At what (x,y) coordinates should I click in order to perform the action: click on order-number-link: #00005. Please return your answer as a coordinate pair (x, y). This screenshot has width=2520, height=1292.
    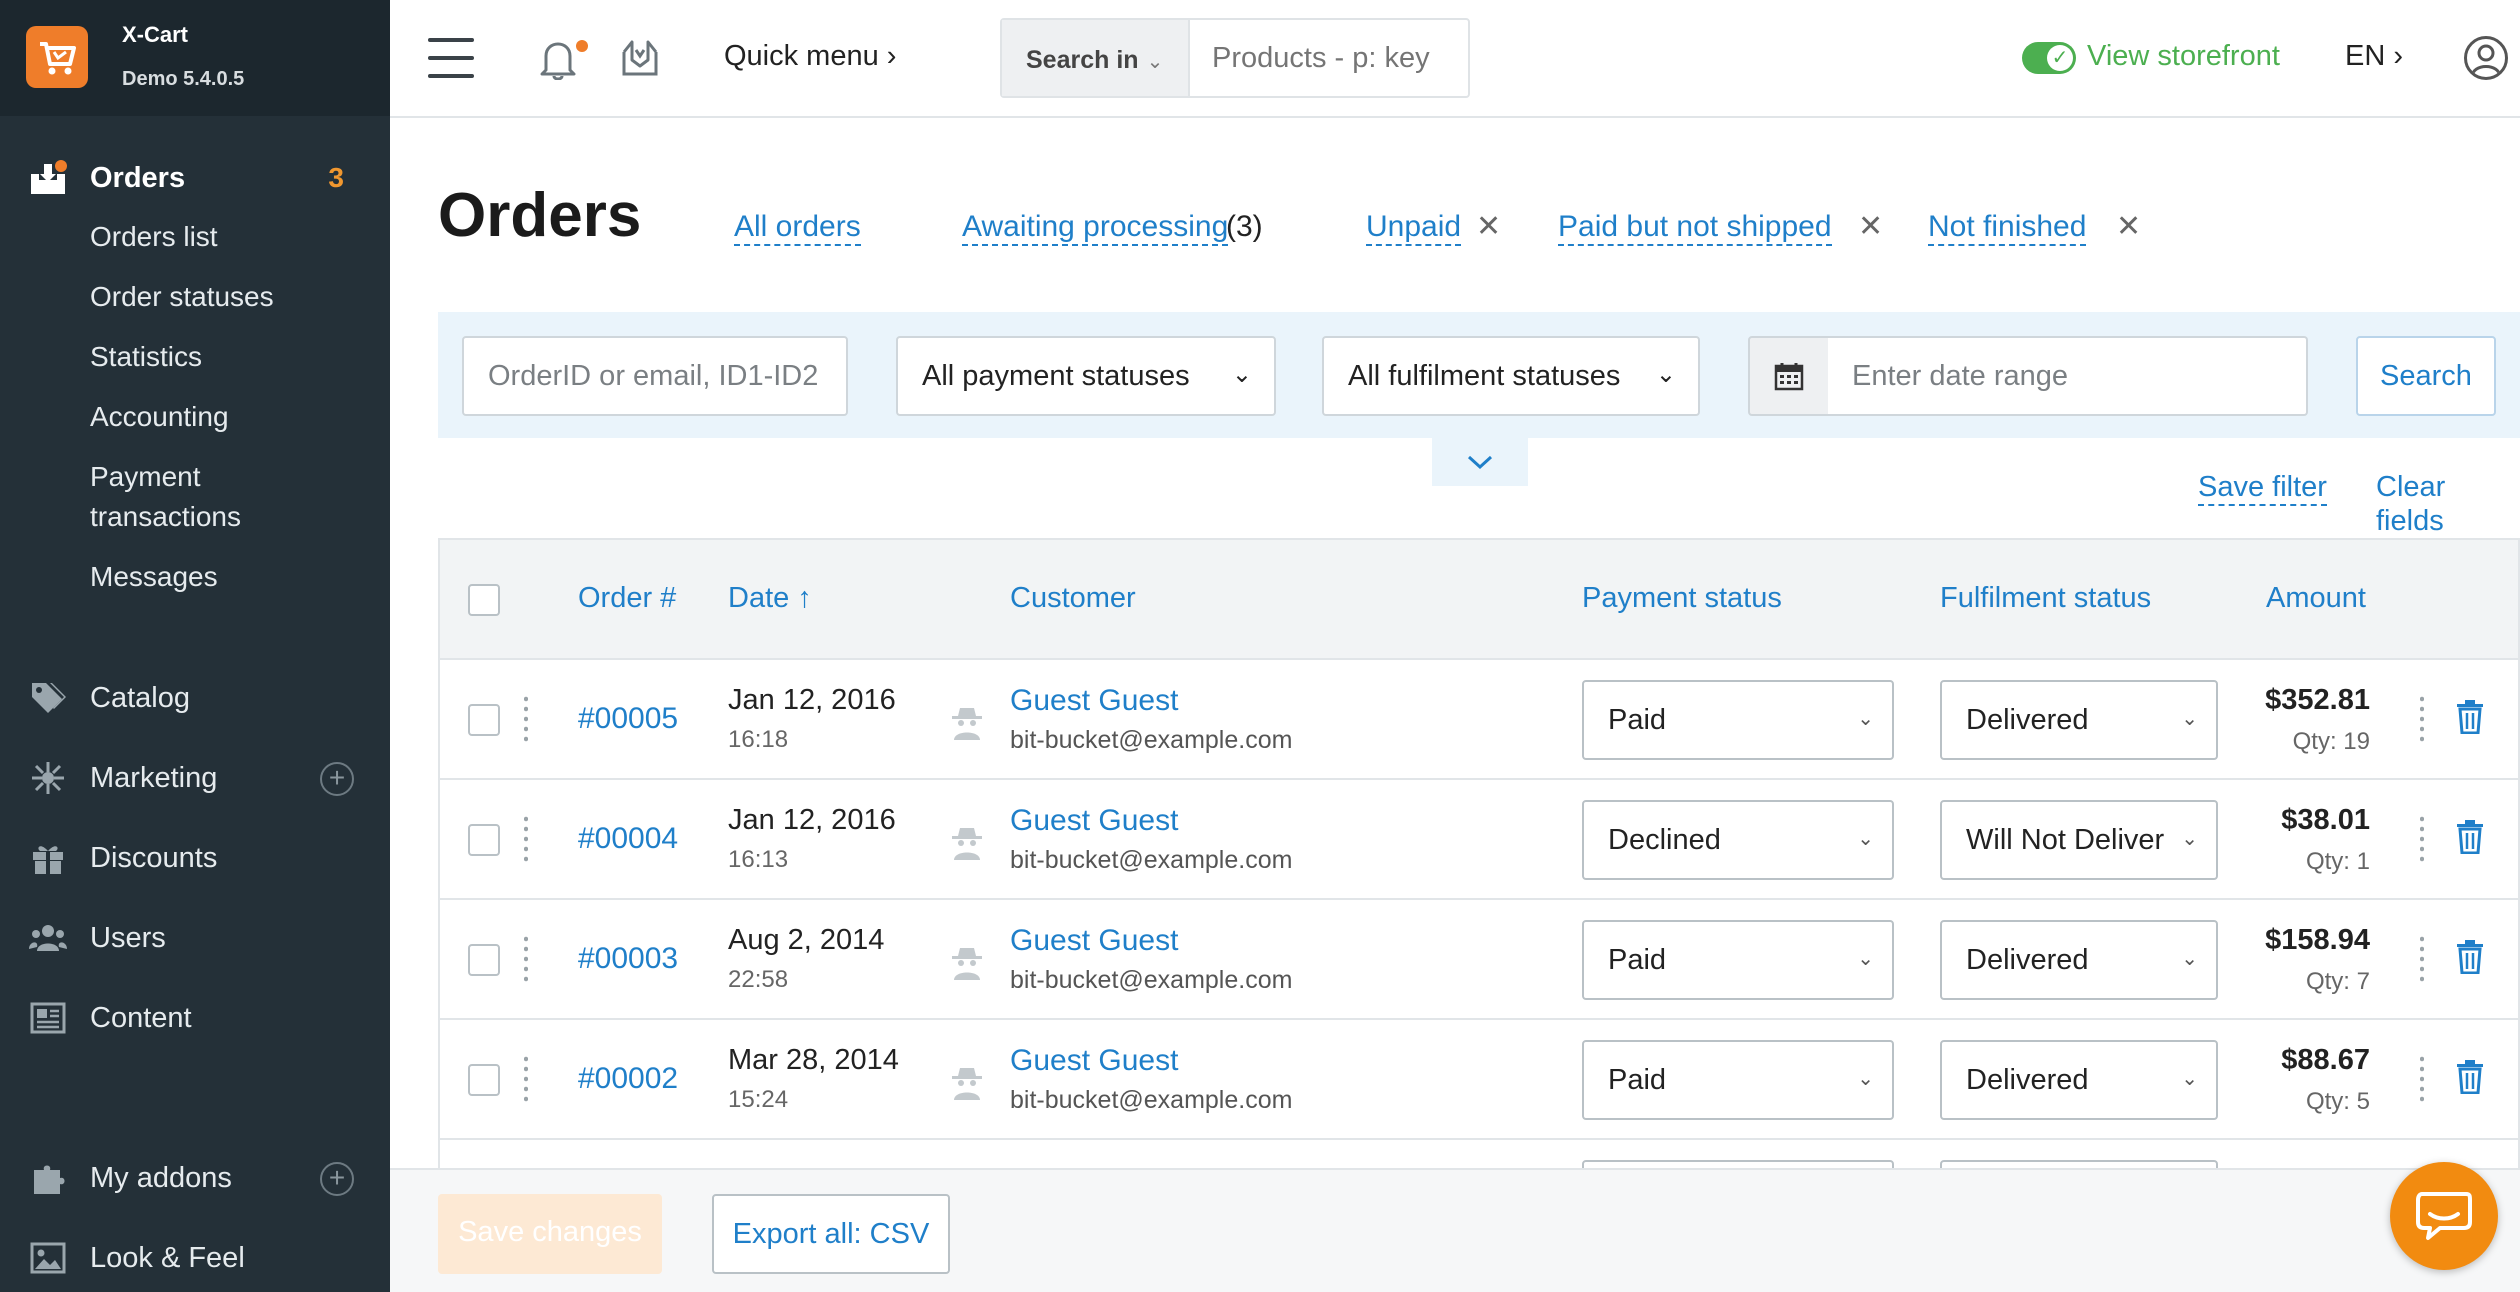
    Looking at the image, I should click on (628, 719).